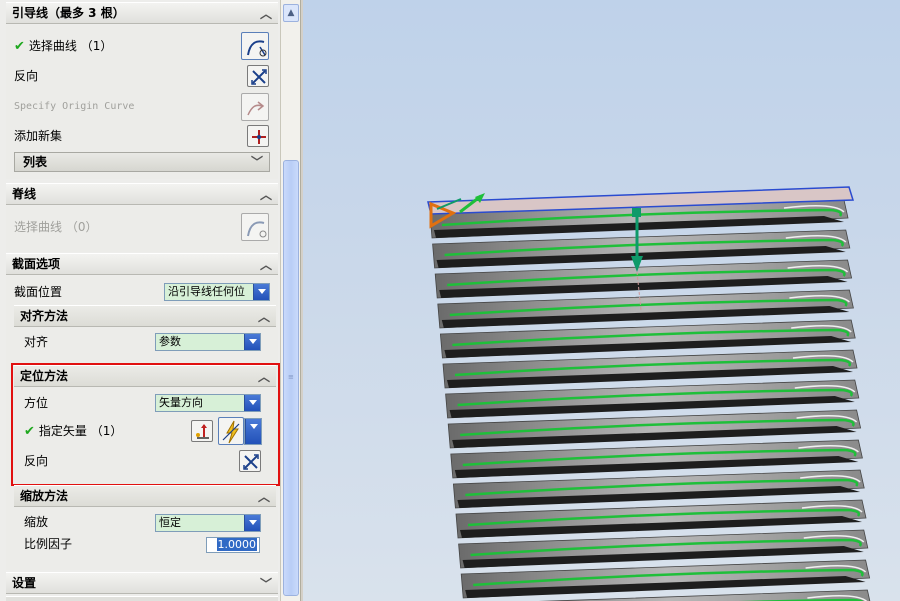 The width and height of the screenshot is (900, 601). Describe the element at coordinates (170, 522) in the screenshot. I see `scaling-value: 恒定` at that location.